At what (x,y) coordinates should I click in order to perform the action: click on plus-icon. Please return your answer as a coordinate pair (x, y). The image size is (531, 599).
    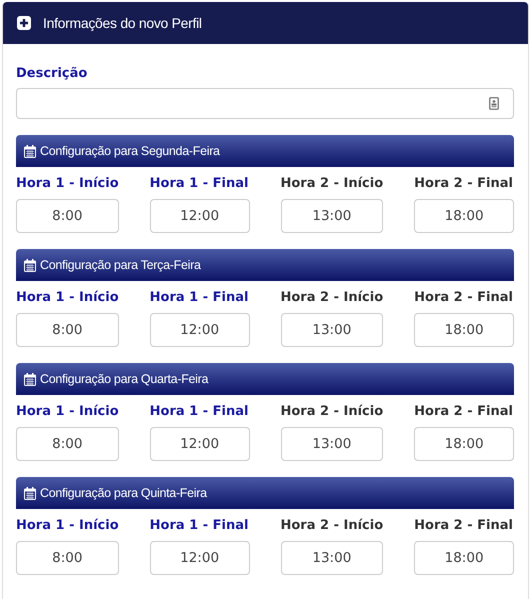
    Looking at the image, I should click on (24, 23).